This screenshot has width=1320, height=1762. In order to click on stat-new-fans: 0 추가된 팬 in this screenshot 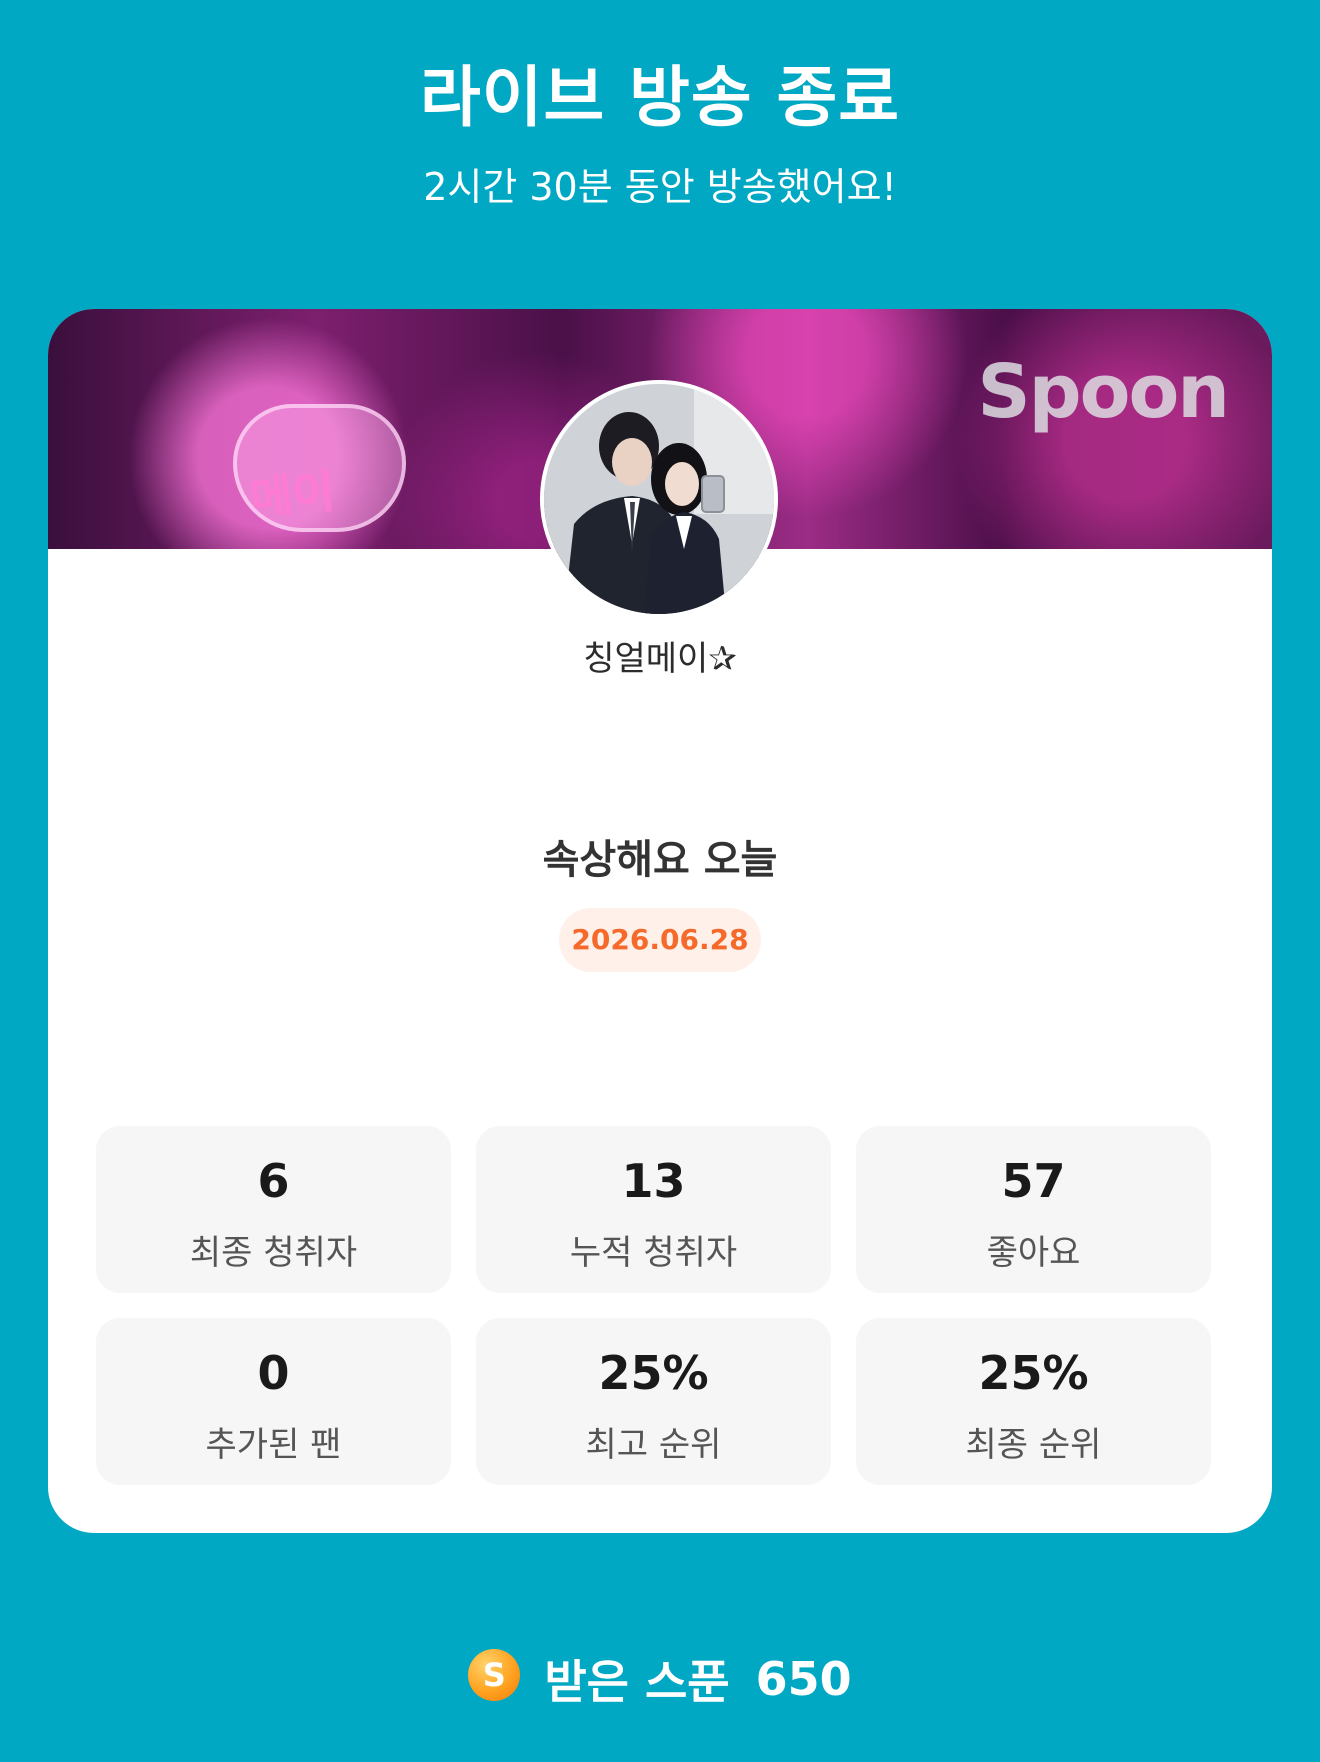, I will do `click(273, 1401)`.